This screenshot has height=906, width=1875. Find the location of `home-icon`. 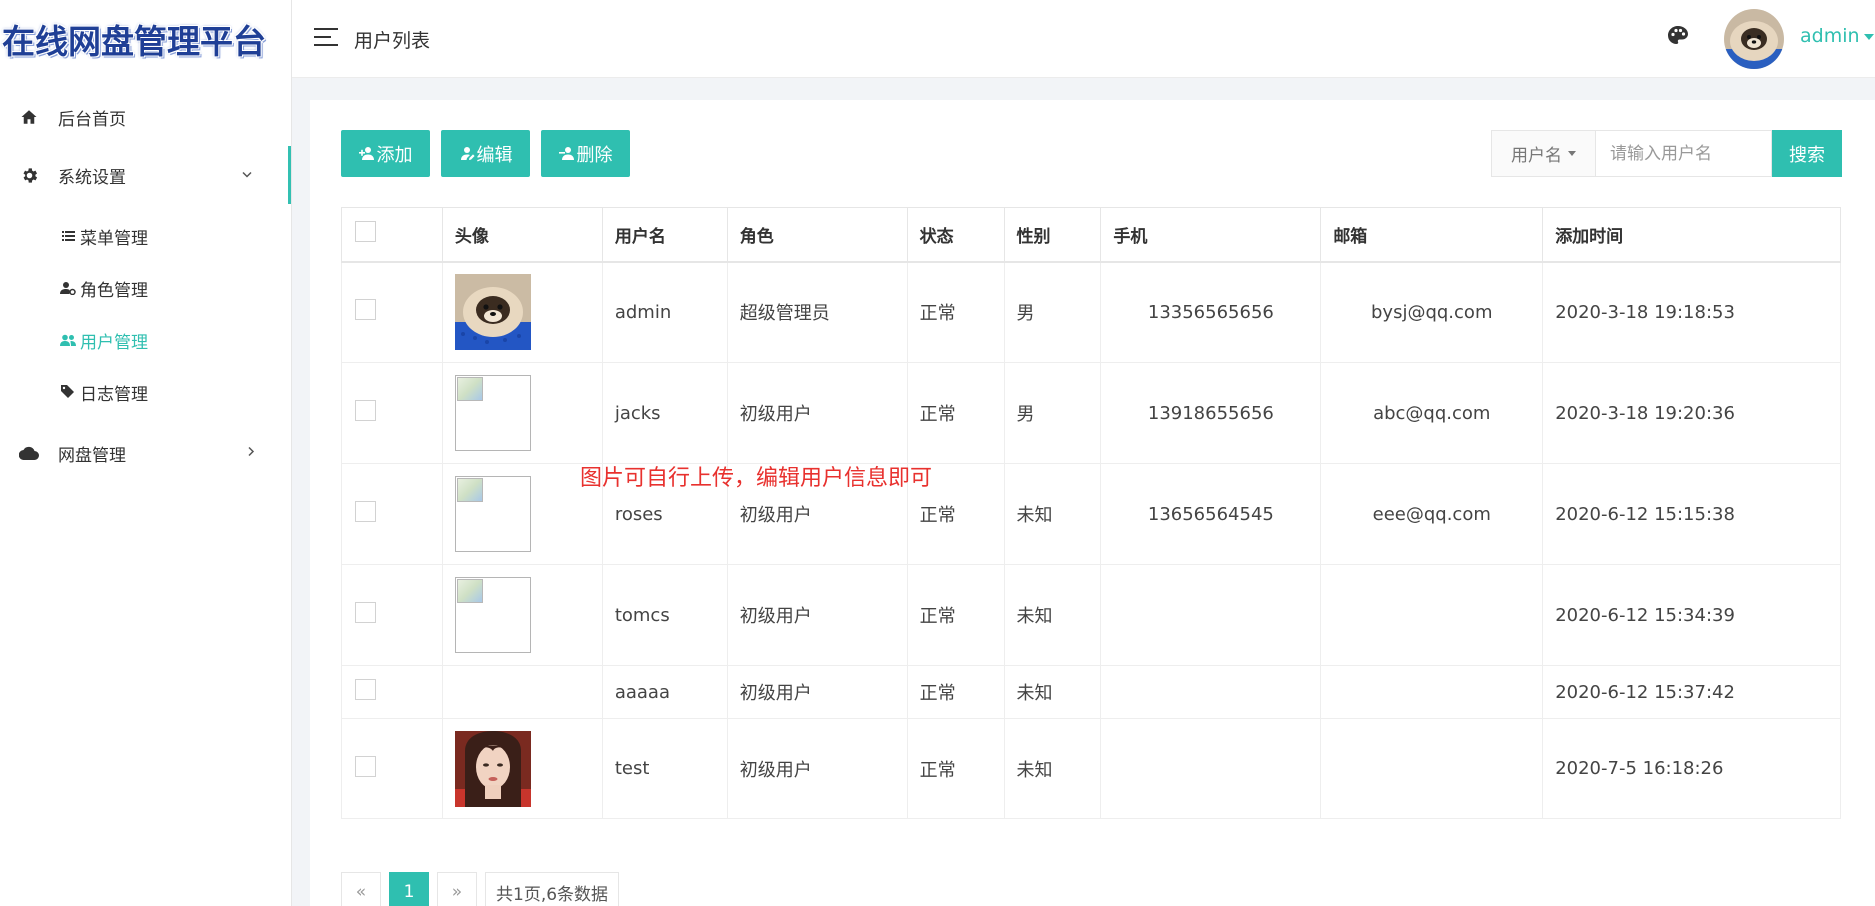

home-icon is located at coordinates (29, 117).